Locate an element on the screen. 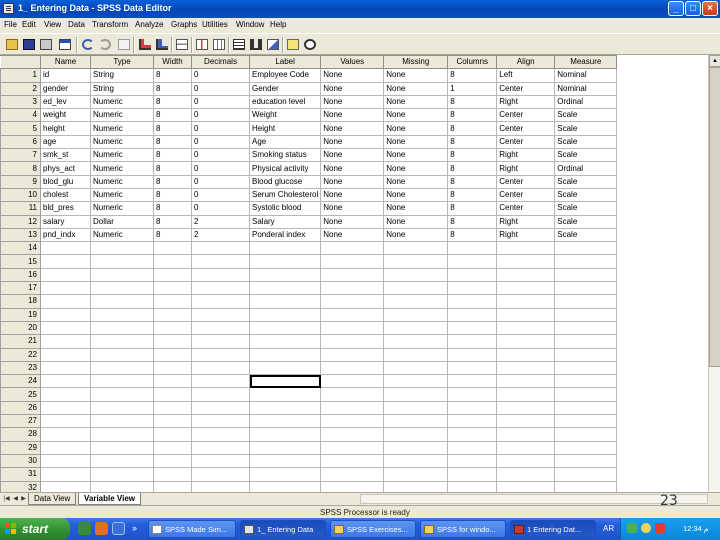 The image size is (720, 540). row-number: 22 is located at coordinates (20, 354).